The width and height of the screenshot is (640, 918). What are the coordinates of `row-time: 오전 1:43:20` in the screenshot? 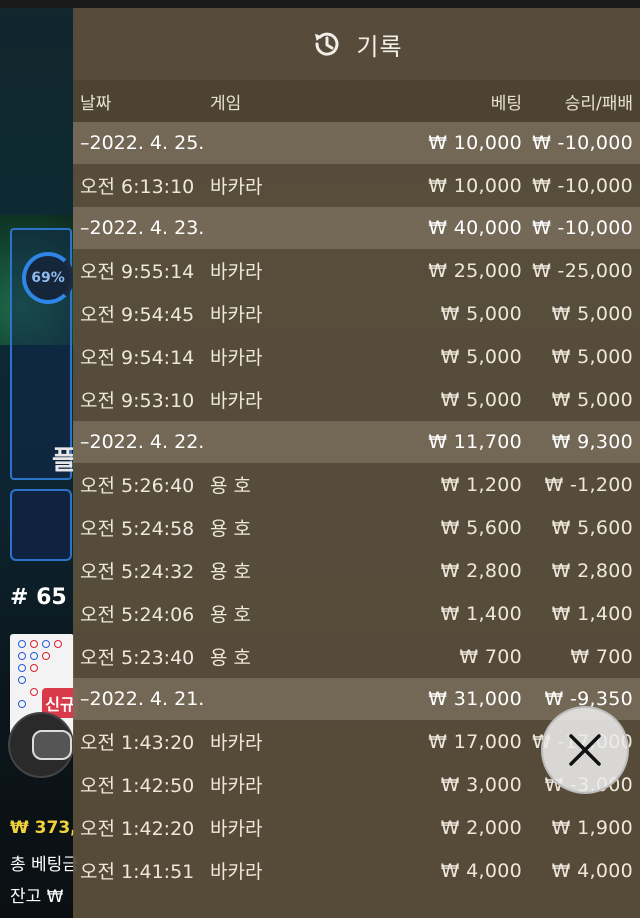 It's located at (137, 743).